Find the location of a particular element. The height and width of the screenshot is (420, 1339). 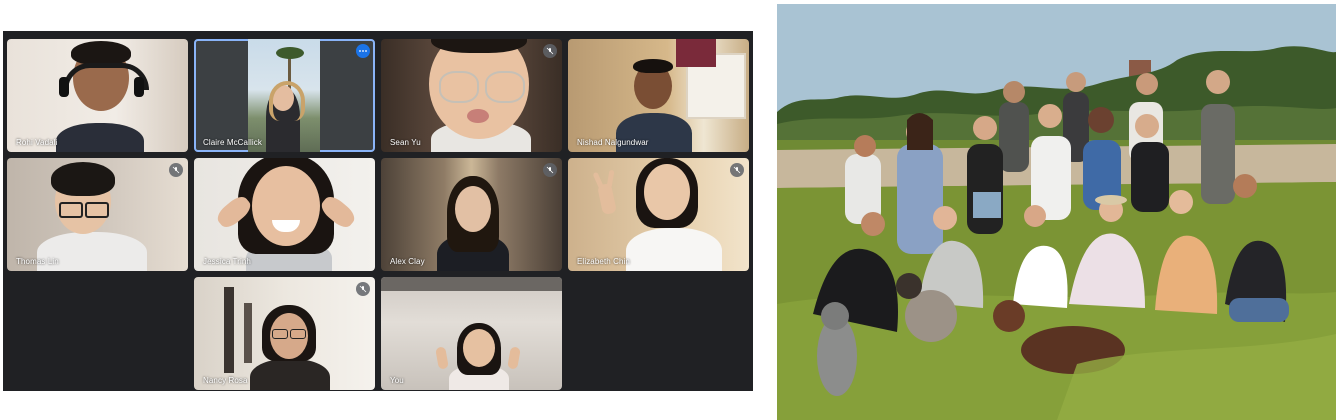

participant-tile-alex-clay: Alex Clay is located at coordinates (471, 214).